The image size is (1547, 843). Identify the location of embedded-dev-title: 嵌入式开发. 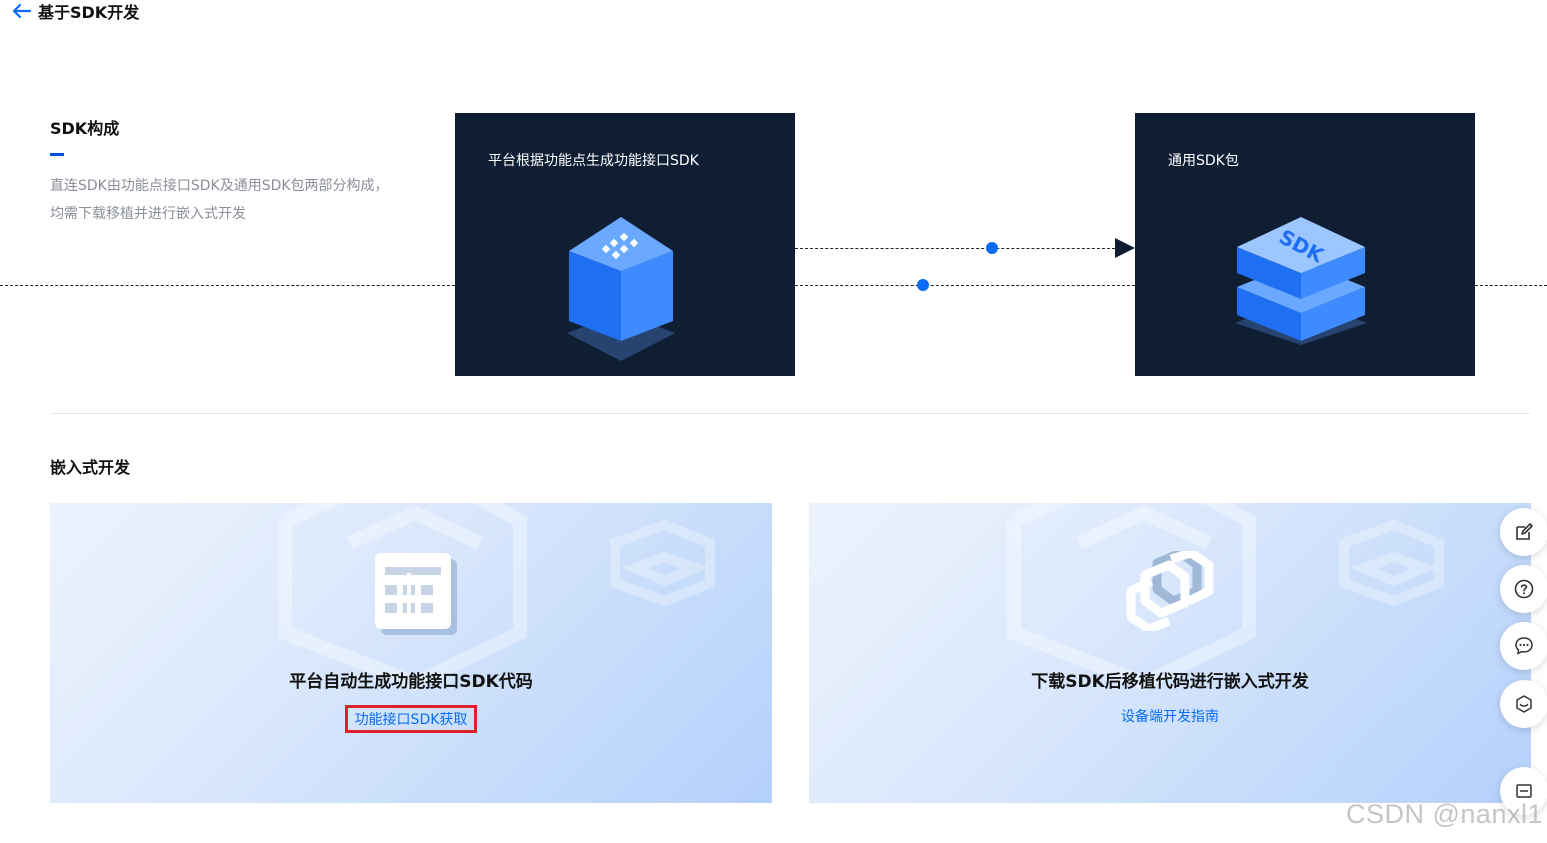
(90, 467).